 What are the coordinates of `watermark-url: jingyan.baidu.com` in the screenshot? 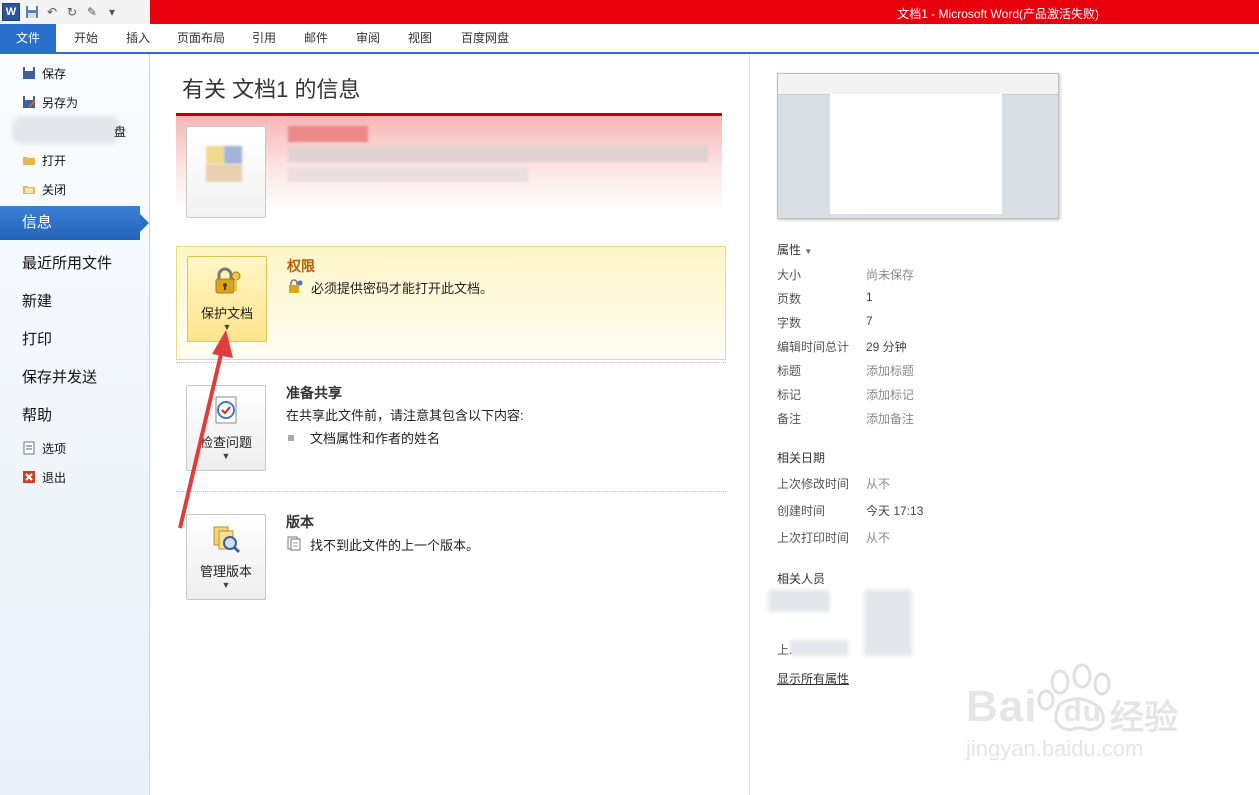 It's located at (1055, 748).